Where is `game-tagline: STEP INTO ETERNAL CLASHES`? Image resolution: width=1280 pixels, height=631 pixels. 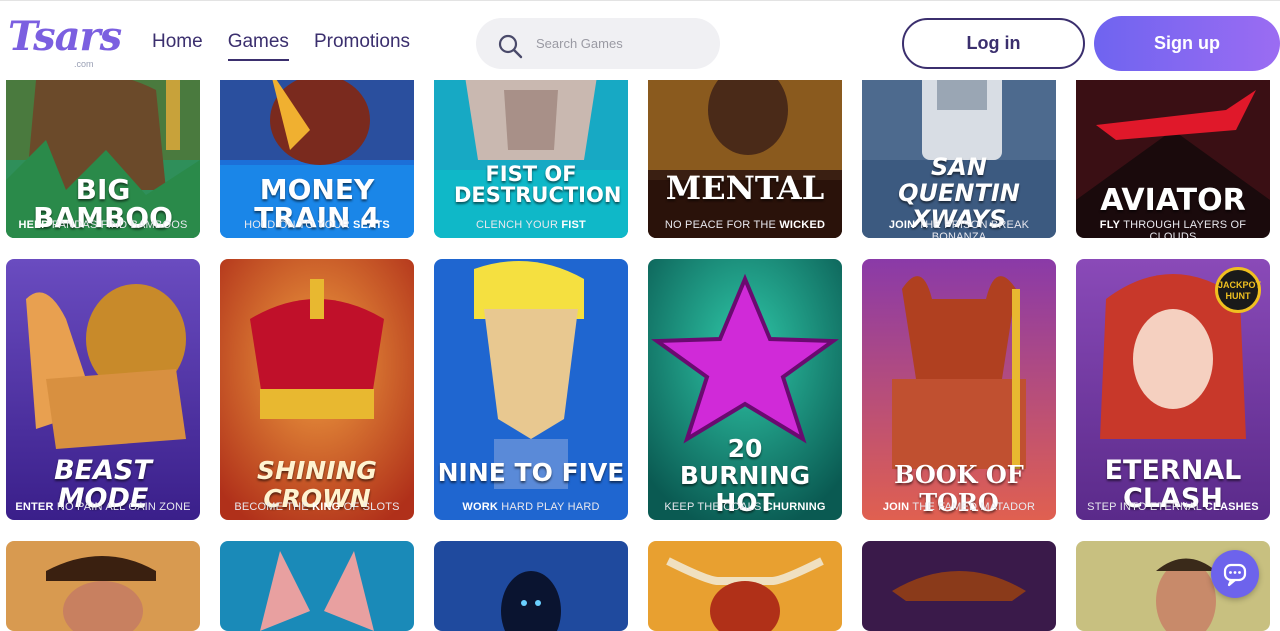 game-tagline: STEP INTO ETERNAL CLASHES is located at coordinates (1173, 507).